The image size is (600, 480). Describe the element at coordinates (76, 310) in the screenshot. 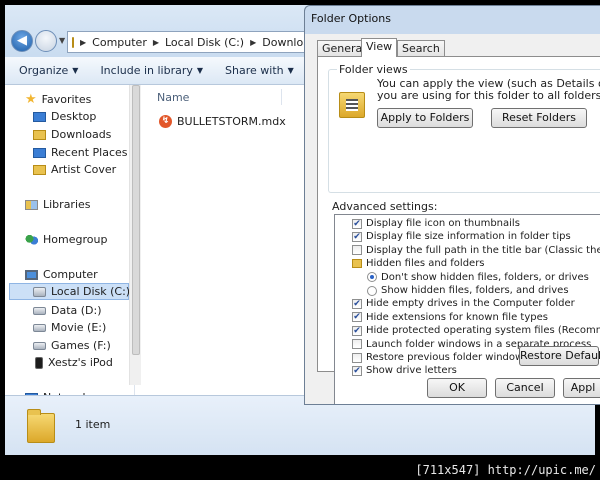

I see `sidebar-item-label: Data (D:)` at that location.